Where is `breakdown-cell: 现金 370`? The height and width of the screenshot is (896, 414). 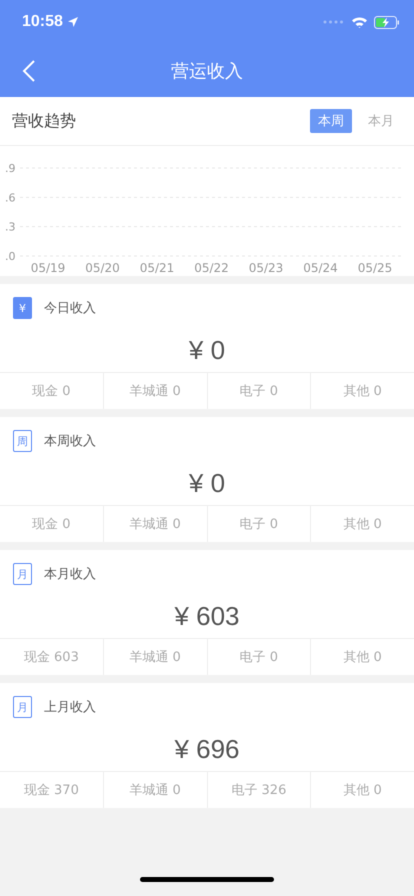
breakdown-cell: 现金 370 is located at coordinates (52, 790).